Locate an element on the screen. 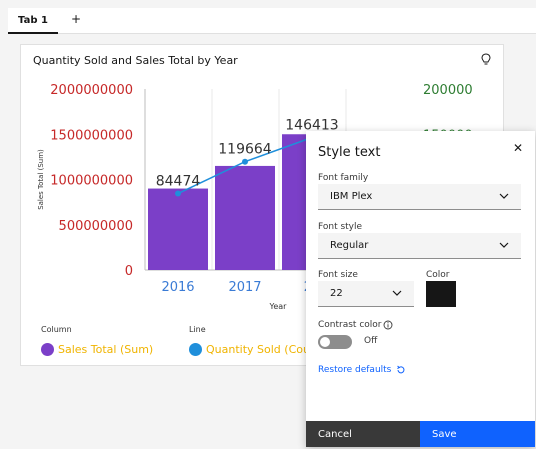 This screenshot has height=449, width=536. contrast-color-label: Contrast color is located at coordinates (355, 325).